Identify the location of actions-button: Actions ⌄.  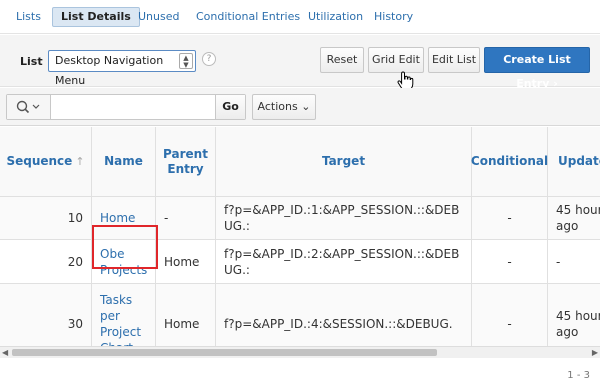
(284, 107).